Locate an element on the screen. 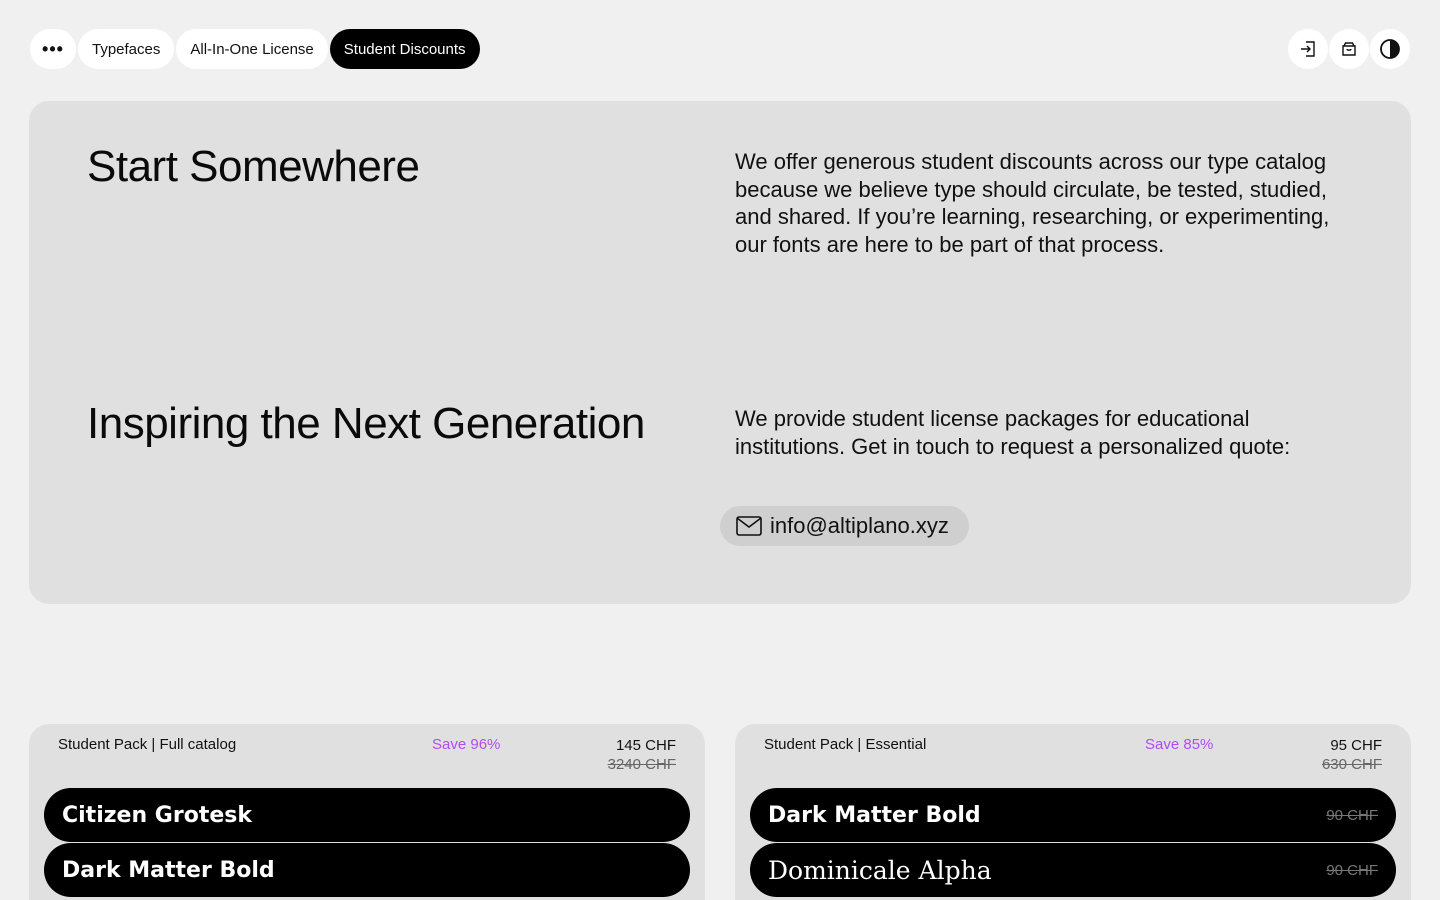  font-name: Dominicale Alpha is located at coordinates (880, 870).